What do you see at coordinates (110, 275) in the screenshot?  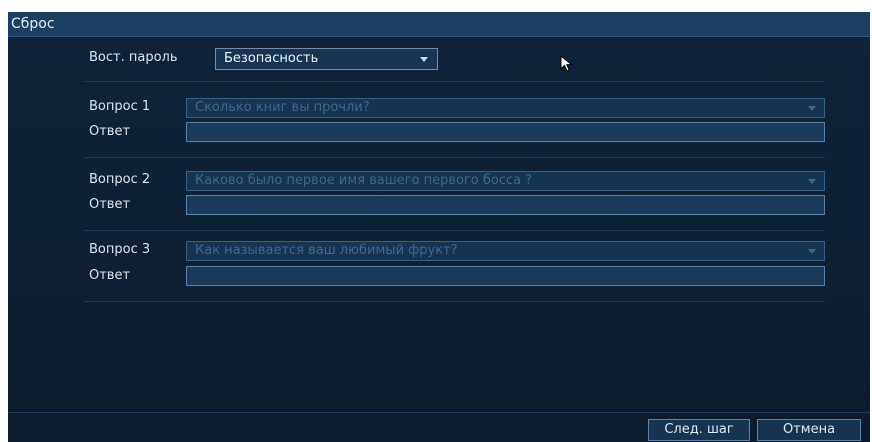 I see `answer-3-label: Ответ` at bounding box center [110, 275].